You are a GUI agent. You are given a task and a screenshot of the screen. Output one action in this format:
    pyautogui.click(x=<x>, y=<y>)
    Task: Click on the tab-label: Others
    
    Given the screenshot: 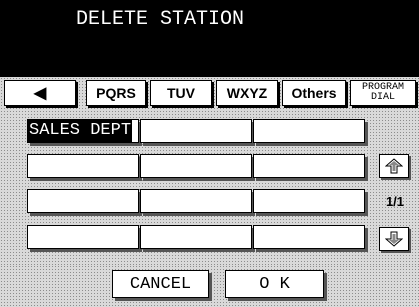 What is the action you would take?
    pyautogui.click(x=314, y=93)
    